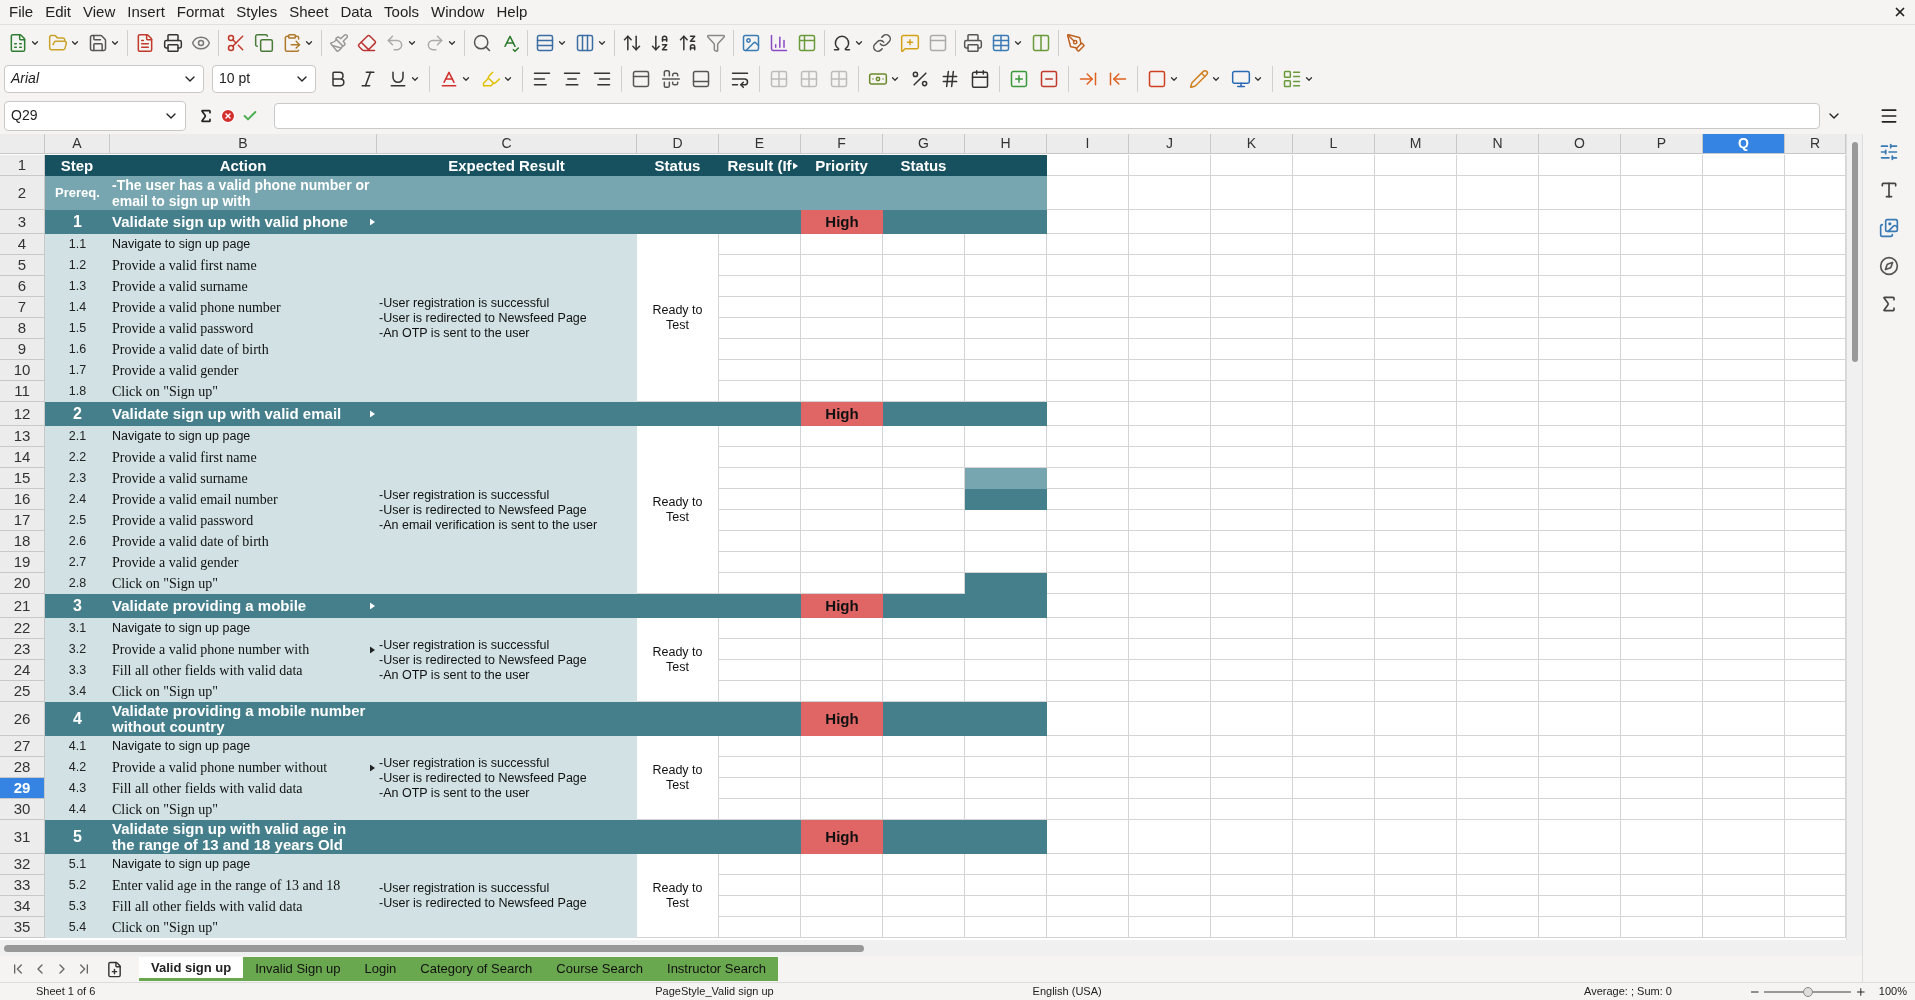  What do you see at coordinates (298, 969) in the screenshot?
I see `sheet-tab: Invalid Sign up` at bounding box center [298, 969].